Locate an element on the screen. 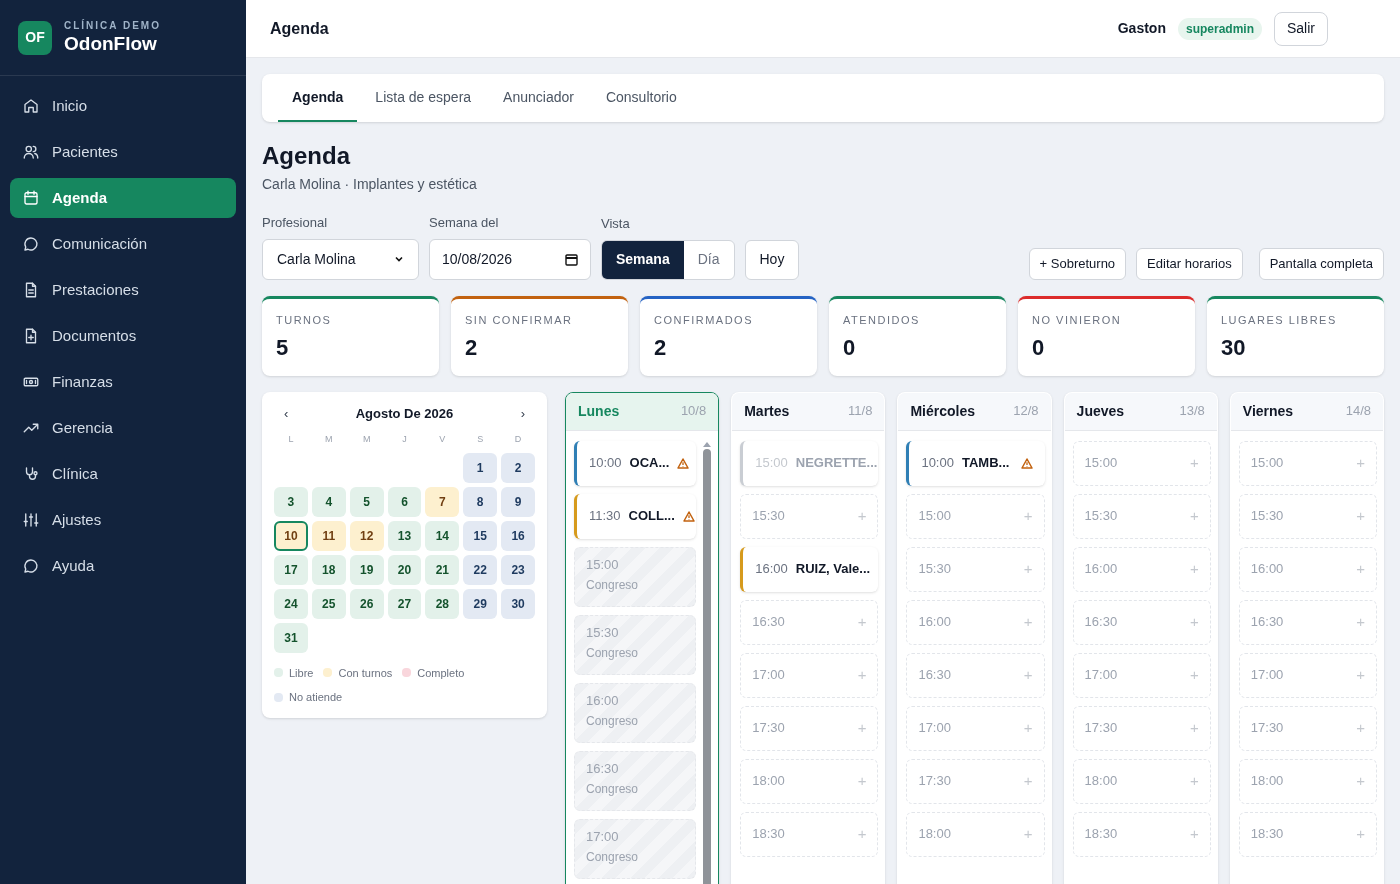 Image resolution: width=1400 pixels, height=884 pixels. calendar-day: 17 is located at coordinates (291, 569).